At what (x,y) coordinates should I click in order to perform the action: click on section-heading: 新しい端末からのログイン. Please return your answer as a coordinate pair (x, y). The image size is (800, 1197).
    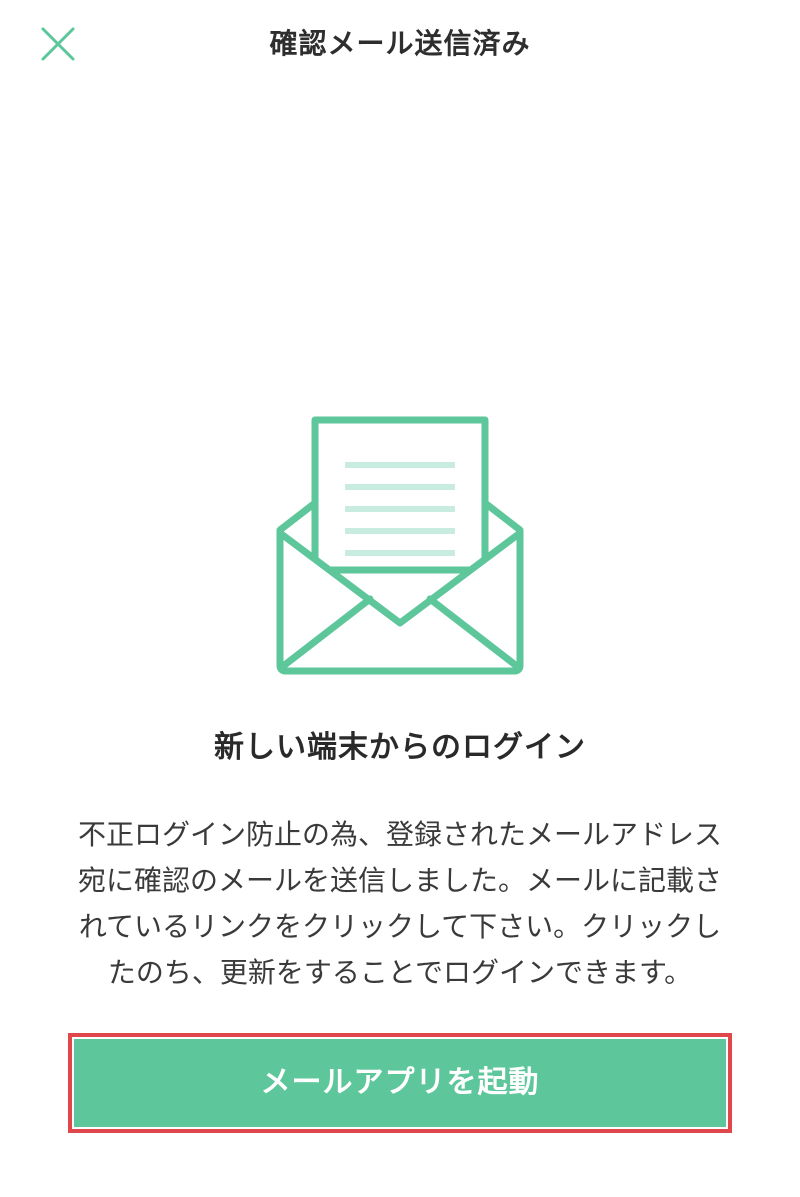
    Looking at the image, I should click on (400, 747).